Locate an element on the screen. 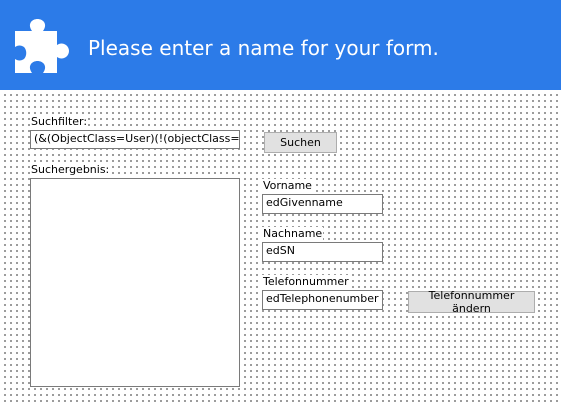 The height and width of the screenshot is (403, 561). surname-label: Nachname is located at coordinates (293, 233).